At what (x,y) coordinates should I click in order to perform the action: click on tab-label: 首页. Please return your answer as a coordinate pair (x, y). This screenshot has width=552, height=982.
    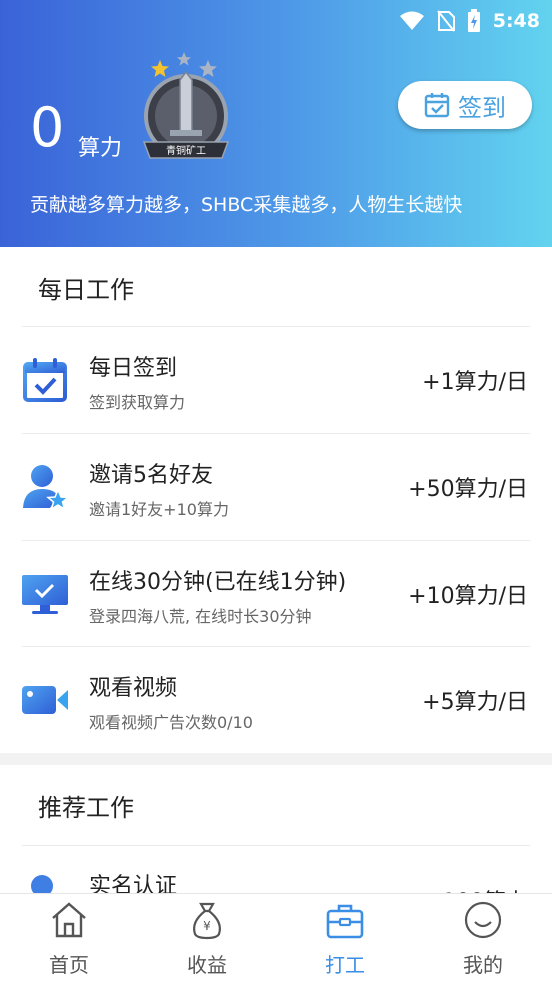
    Looking at the image, I should click on (69, 965).